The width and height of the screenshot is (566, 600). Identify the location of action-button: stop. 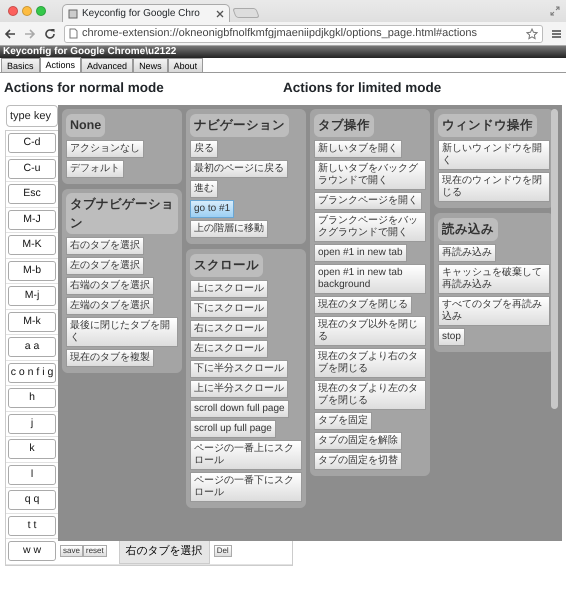
(451, 337).